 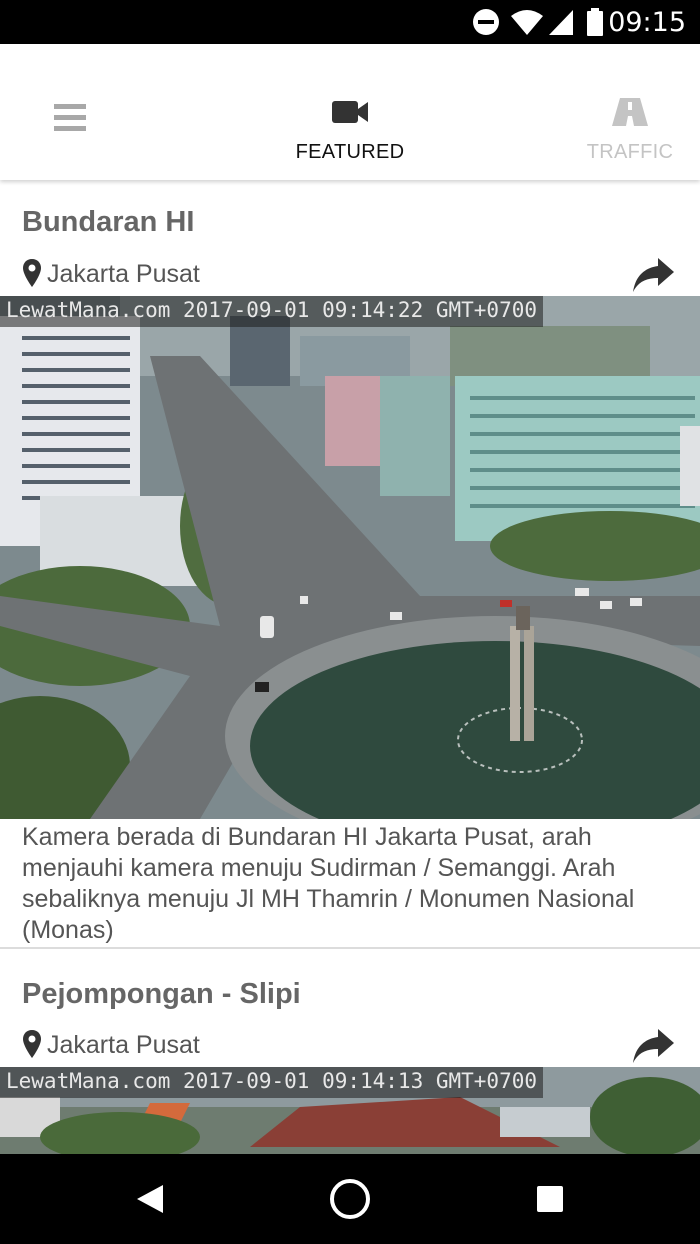 I want to click on wifi-icon, so click(x=527, y=22).